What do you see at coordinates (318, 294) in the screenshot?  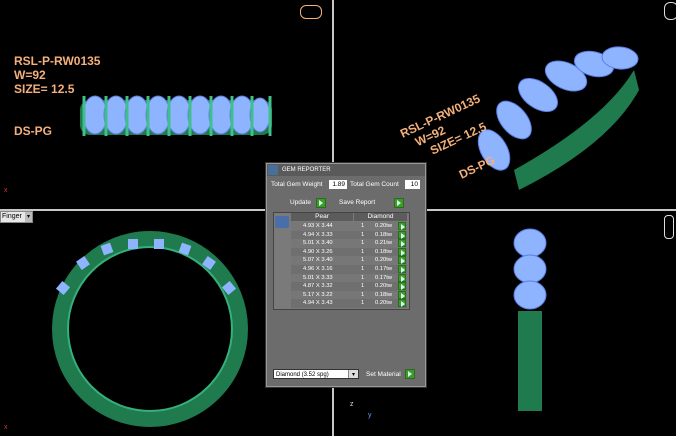 I see `gem-size: 5.17 X 3.22` at bounding box center [318, 294].